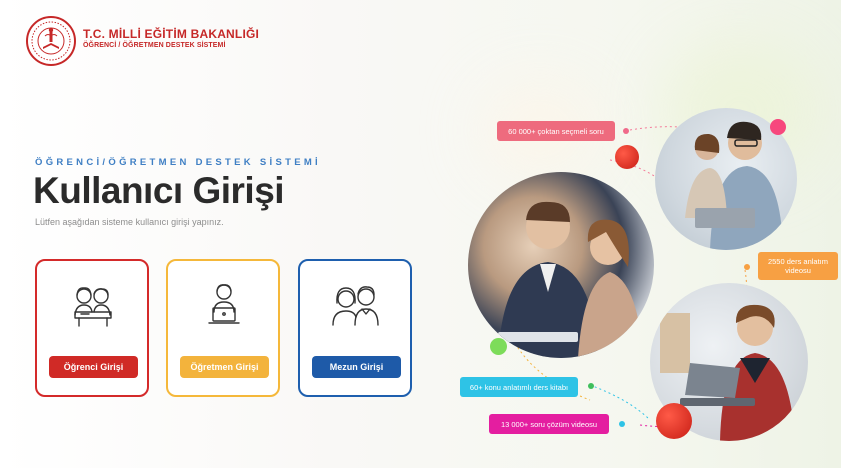 This screenshot has height=468, width=841. What do you see at coordinates (747, 267) in the screenshot?
I see `decor-dot-small-orange` at bounding box center [747, 267].